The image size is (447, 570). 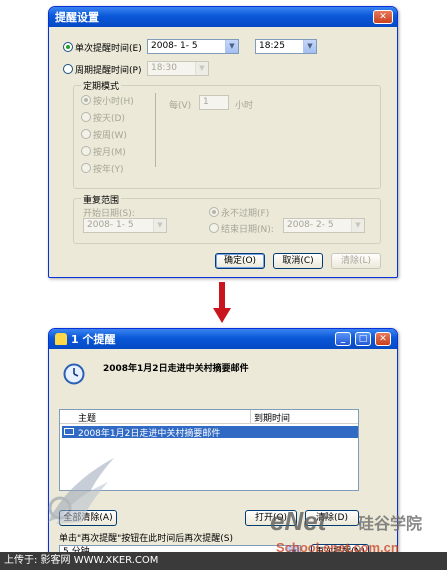 I want to click on bell-icon, so click(x=61, y=339).